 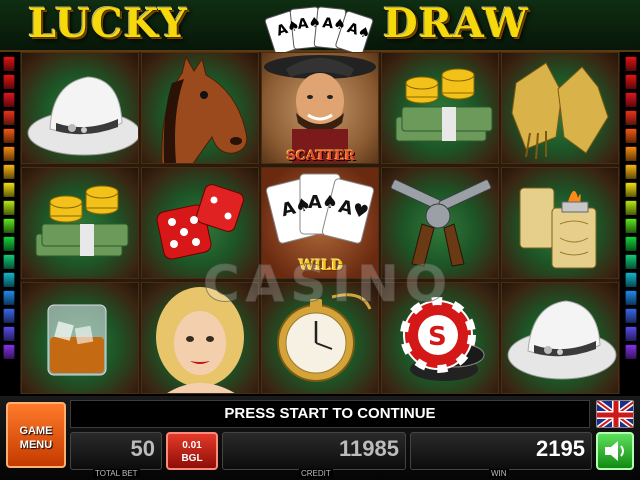 What do you see at coordinates (316, 473) in the screenshot?
I see `credit-caption: CREDIT` at bounding box center [316, 473].